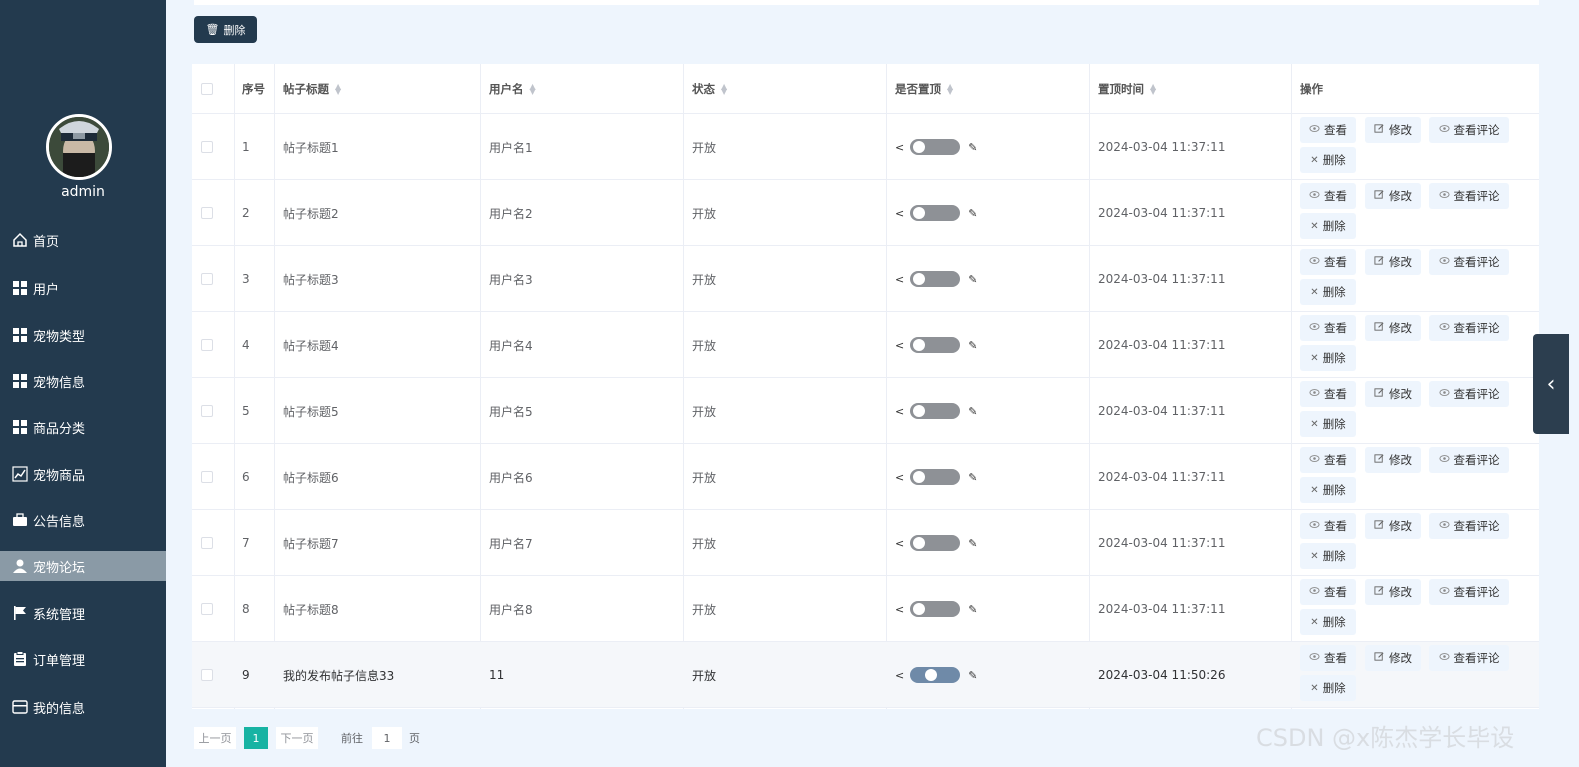 This screenshot has height=767, width=1579. I want to click on header-username: 用户名 ▲ ▼, so click(512, 89).